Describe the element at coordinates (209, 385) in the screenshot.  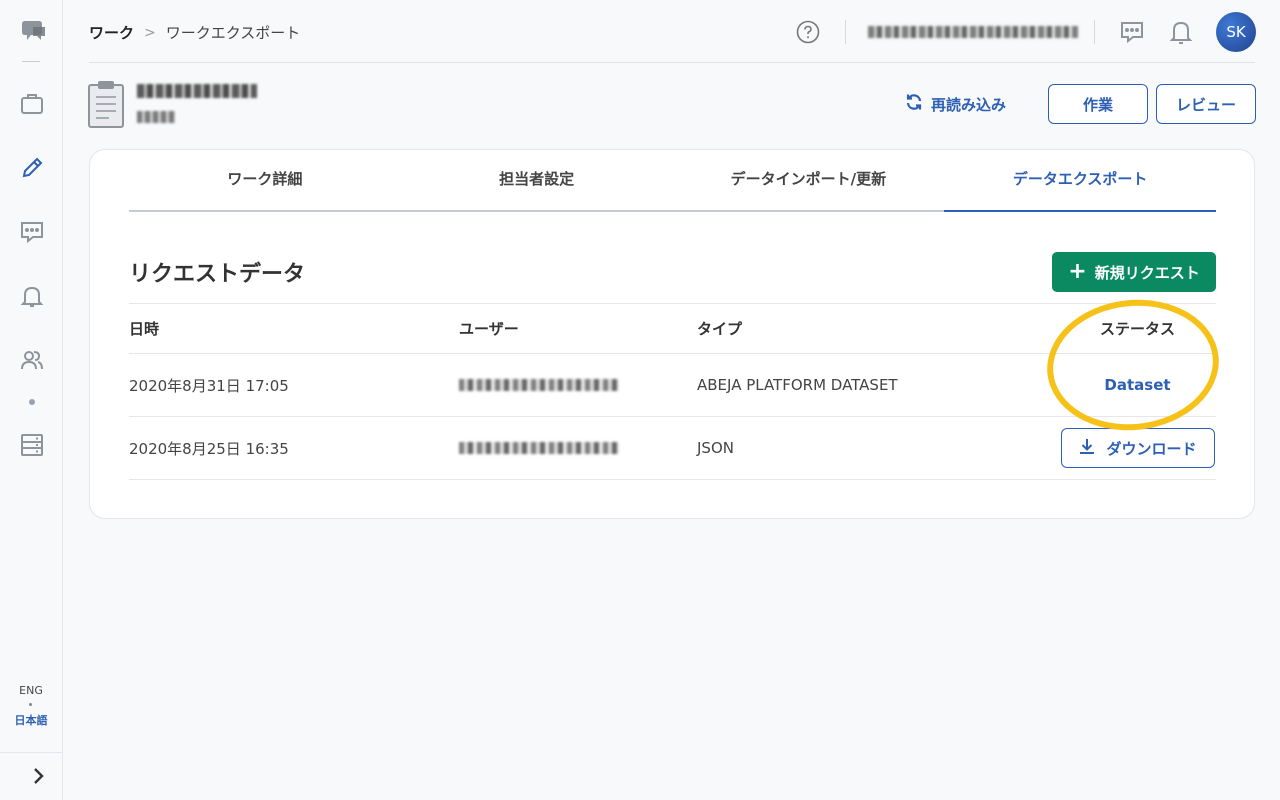
I see `row-date: 2020年8月31日 17:05` at that location.